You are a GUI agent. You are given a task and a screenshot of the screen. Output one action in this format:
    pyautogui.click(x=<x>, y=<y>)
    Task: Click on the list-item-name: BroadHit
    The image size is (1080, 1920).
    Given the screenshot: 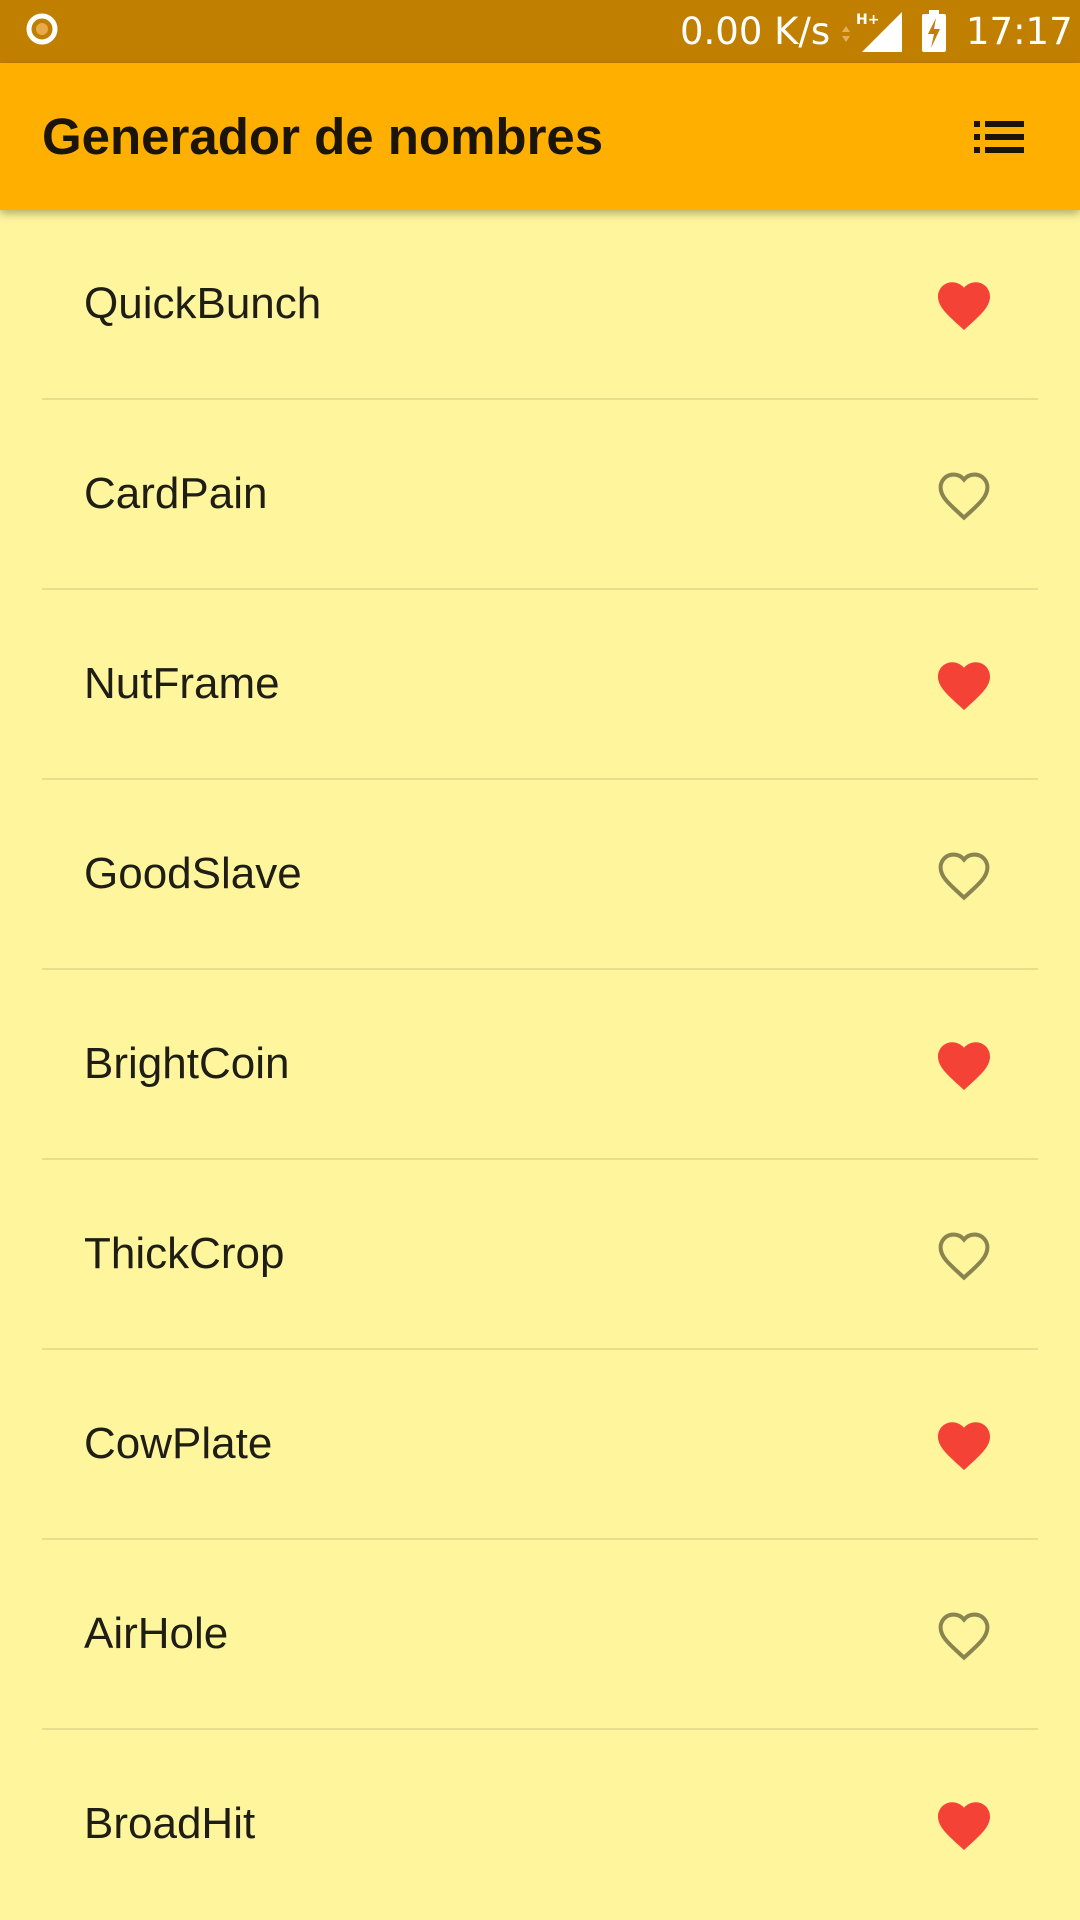 What is the action you would take?
    pyautogui.click(x=170, y=1823)
    